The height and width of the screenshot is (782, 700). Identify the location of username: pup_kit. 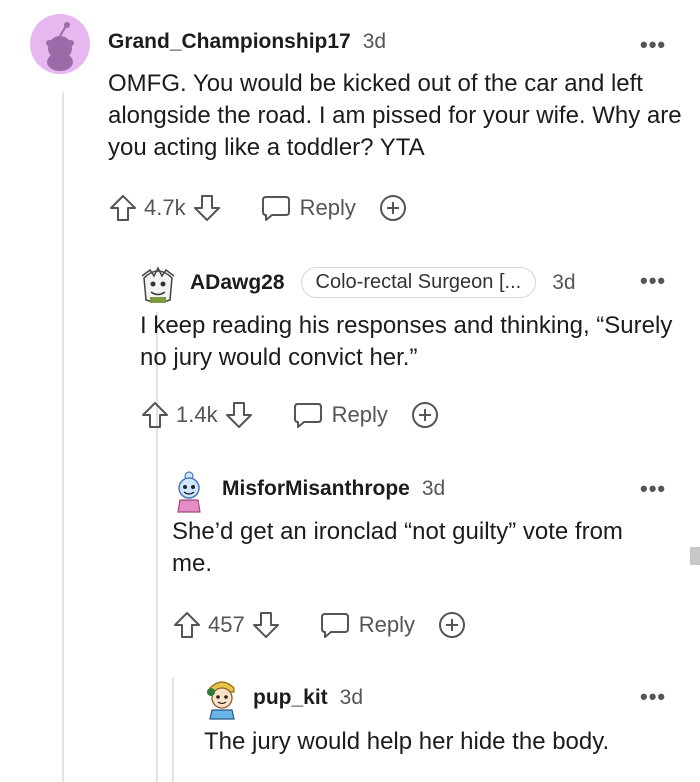
(290, 698).